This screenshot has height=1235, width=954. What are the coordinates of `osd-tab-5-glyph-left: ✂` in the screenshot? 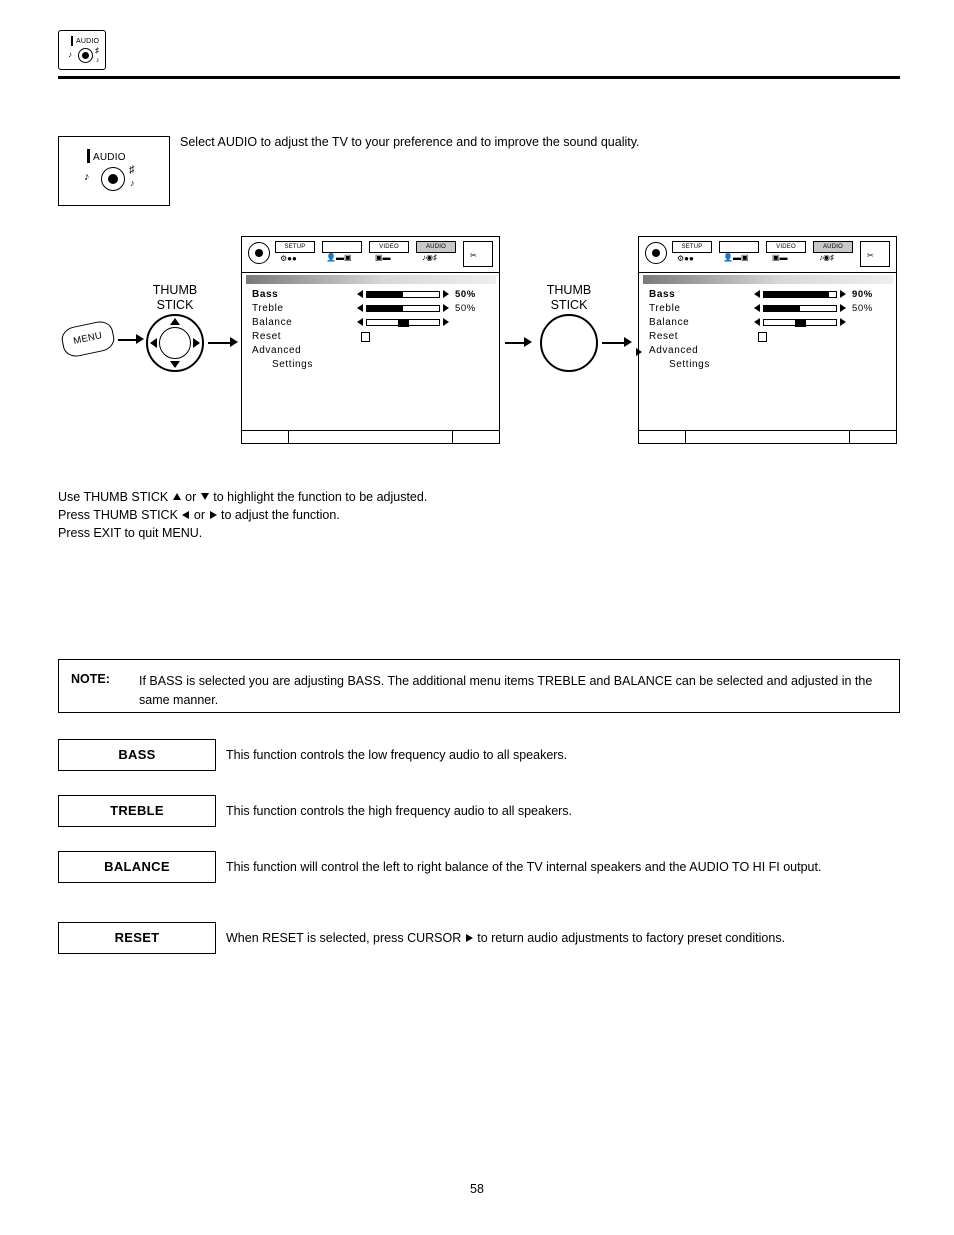 It's located at (473, 255).